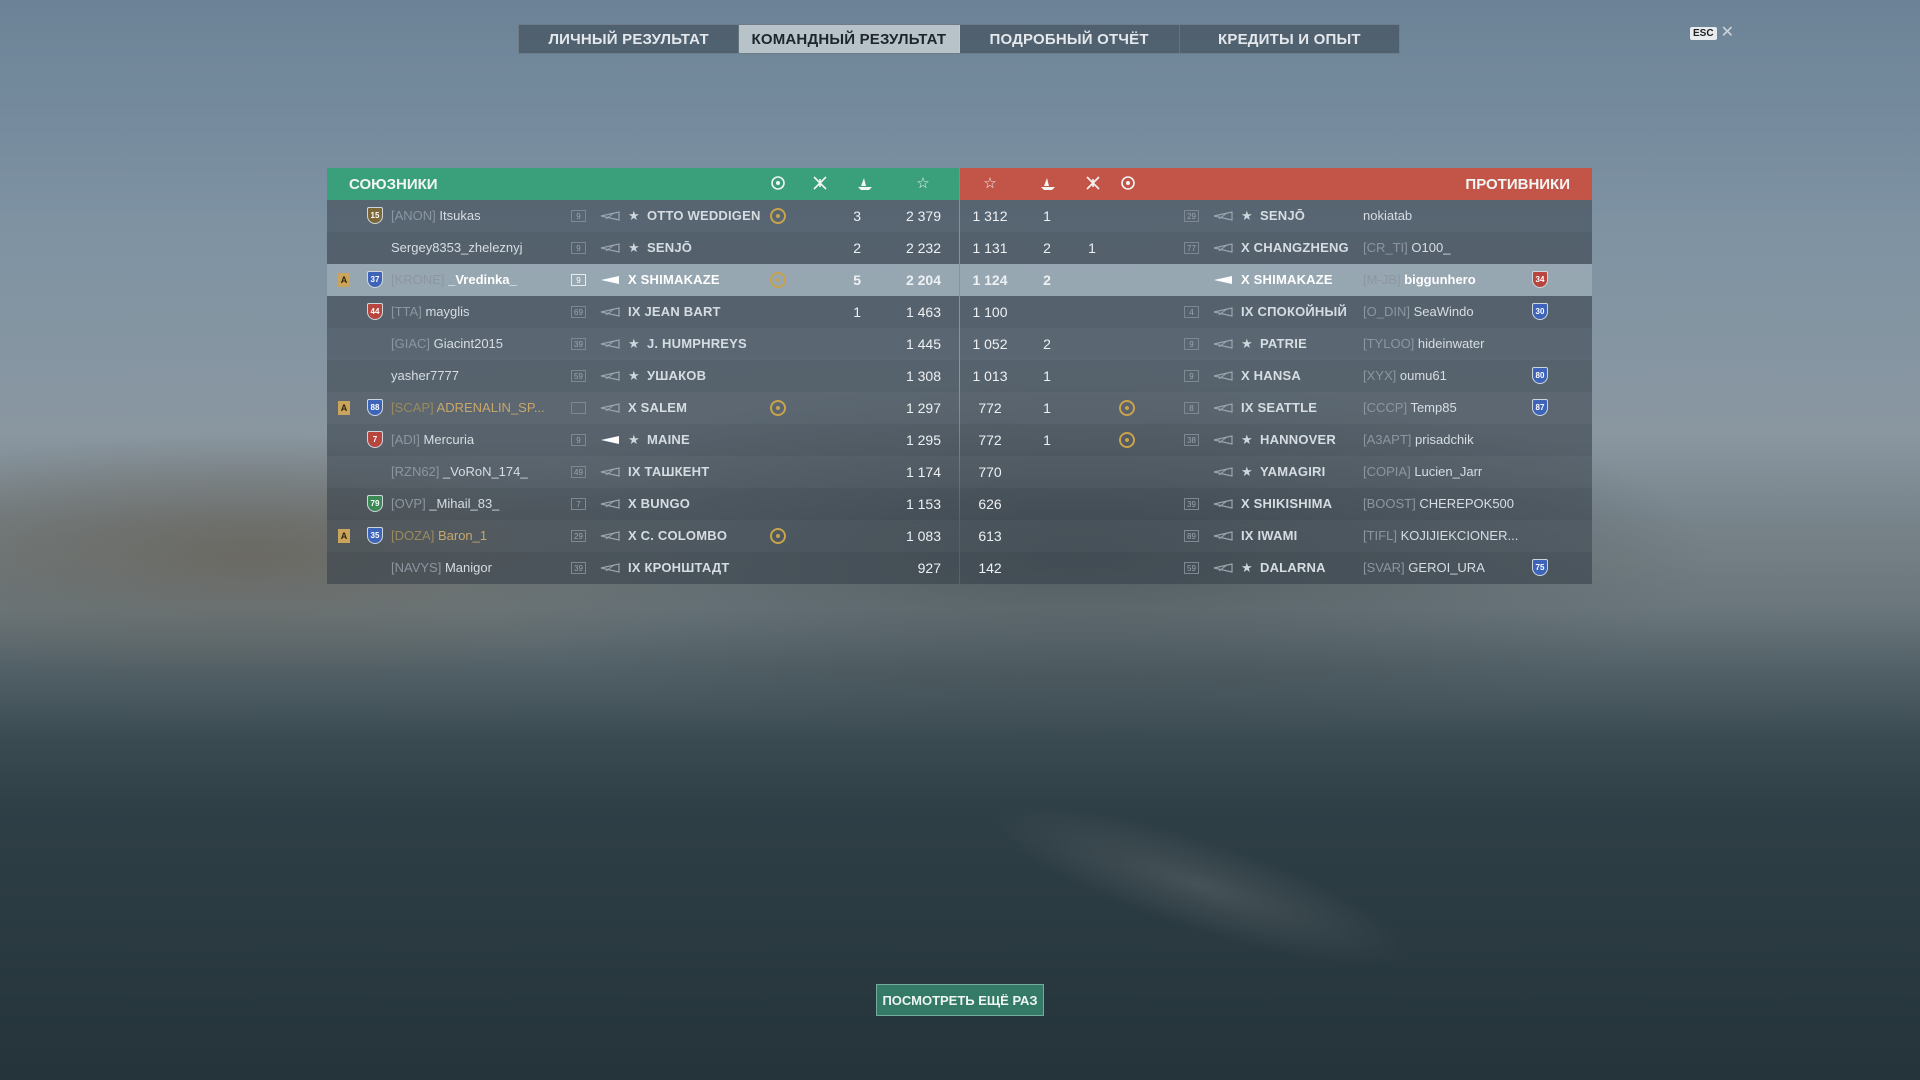 The height and width of the screenshot is (1080, 1920). What do you see at coordinates (643, 376) in the screenshot?
I see `ally-player-row: yasher7777 59 ★ УШАКОВ 1 308` at bounding box center [643, 376].